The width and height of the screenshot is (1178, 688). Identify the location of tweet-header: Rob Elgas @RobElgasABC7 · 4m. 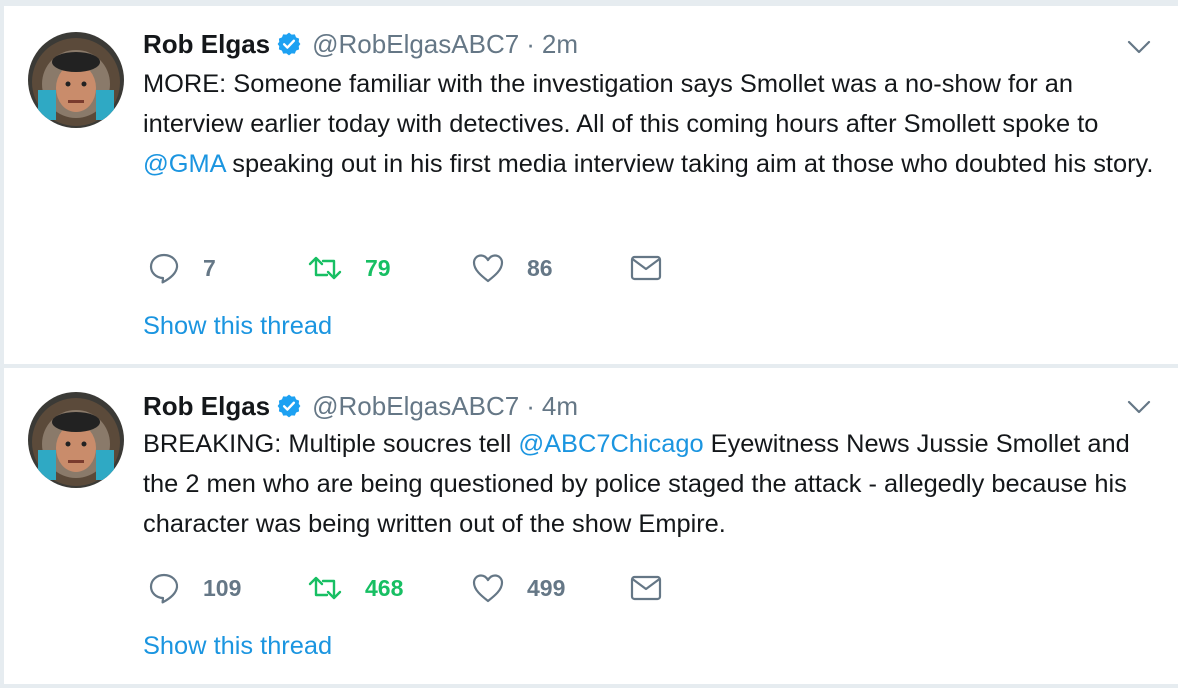
(360, 406).